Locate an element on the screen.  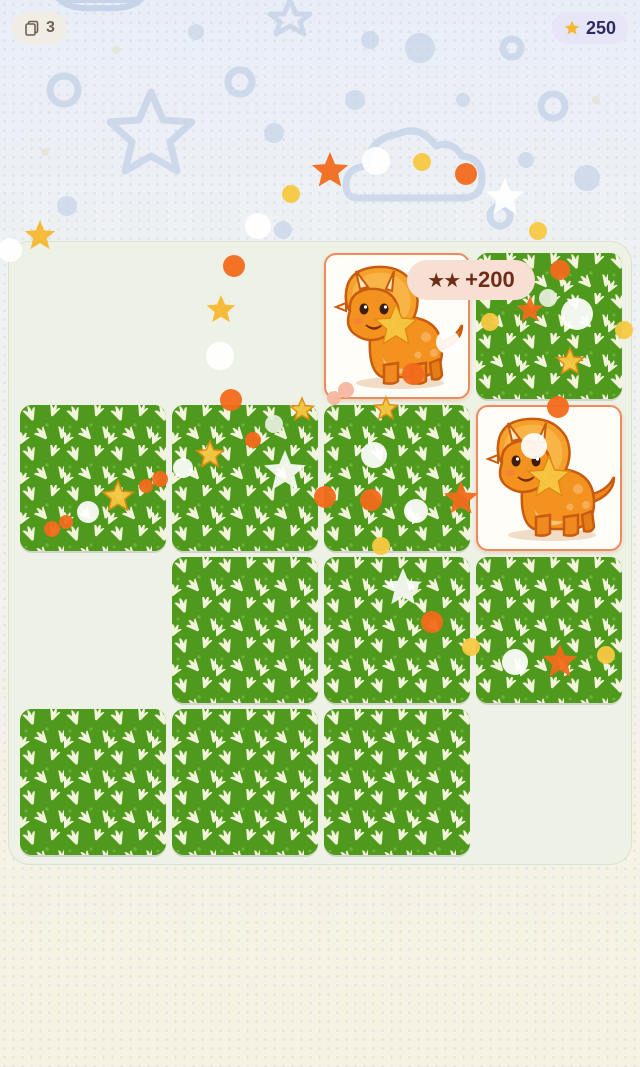
star-icon is located at coordinates (572, 27).